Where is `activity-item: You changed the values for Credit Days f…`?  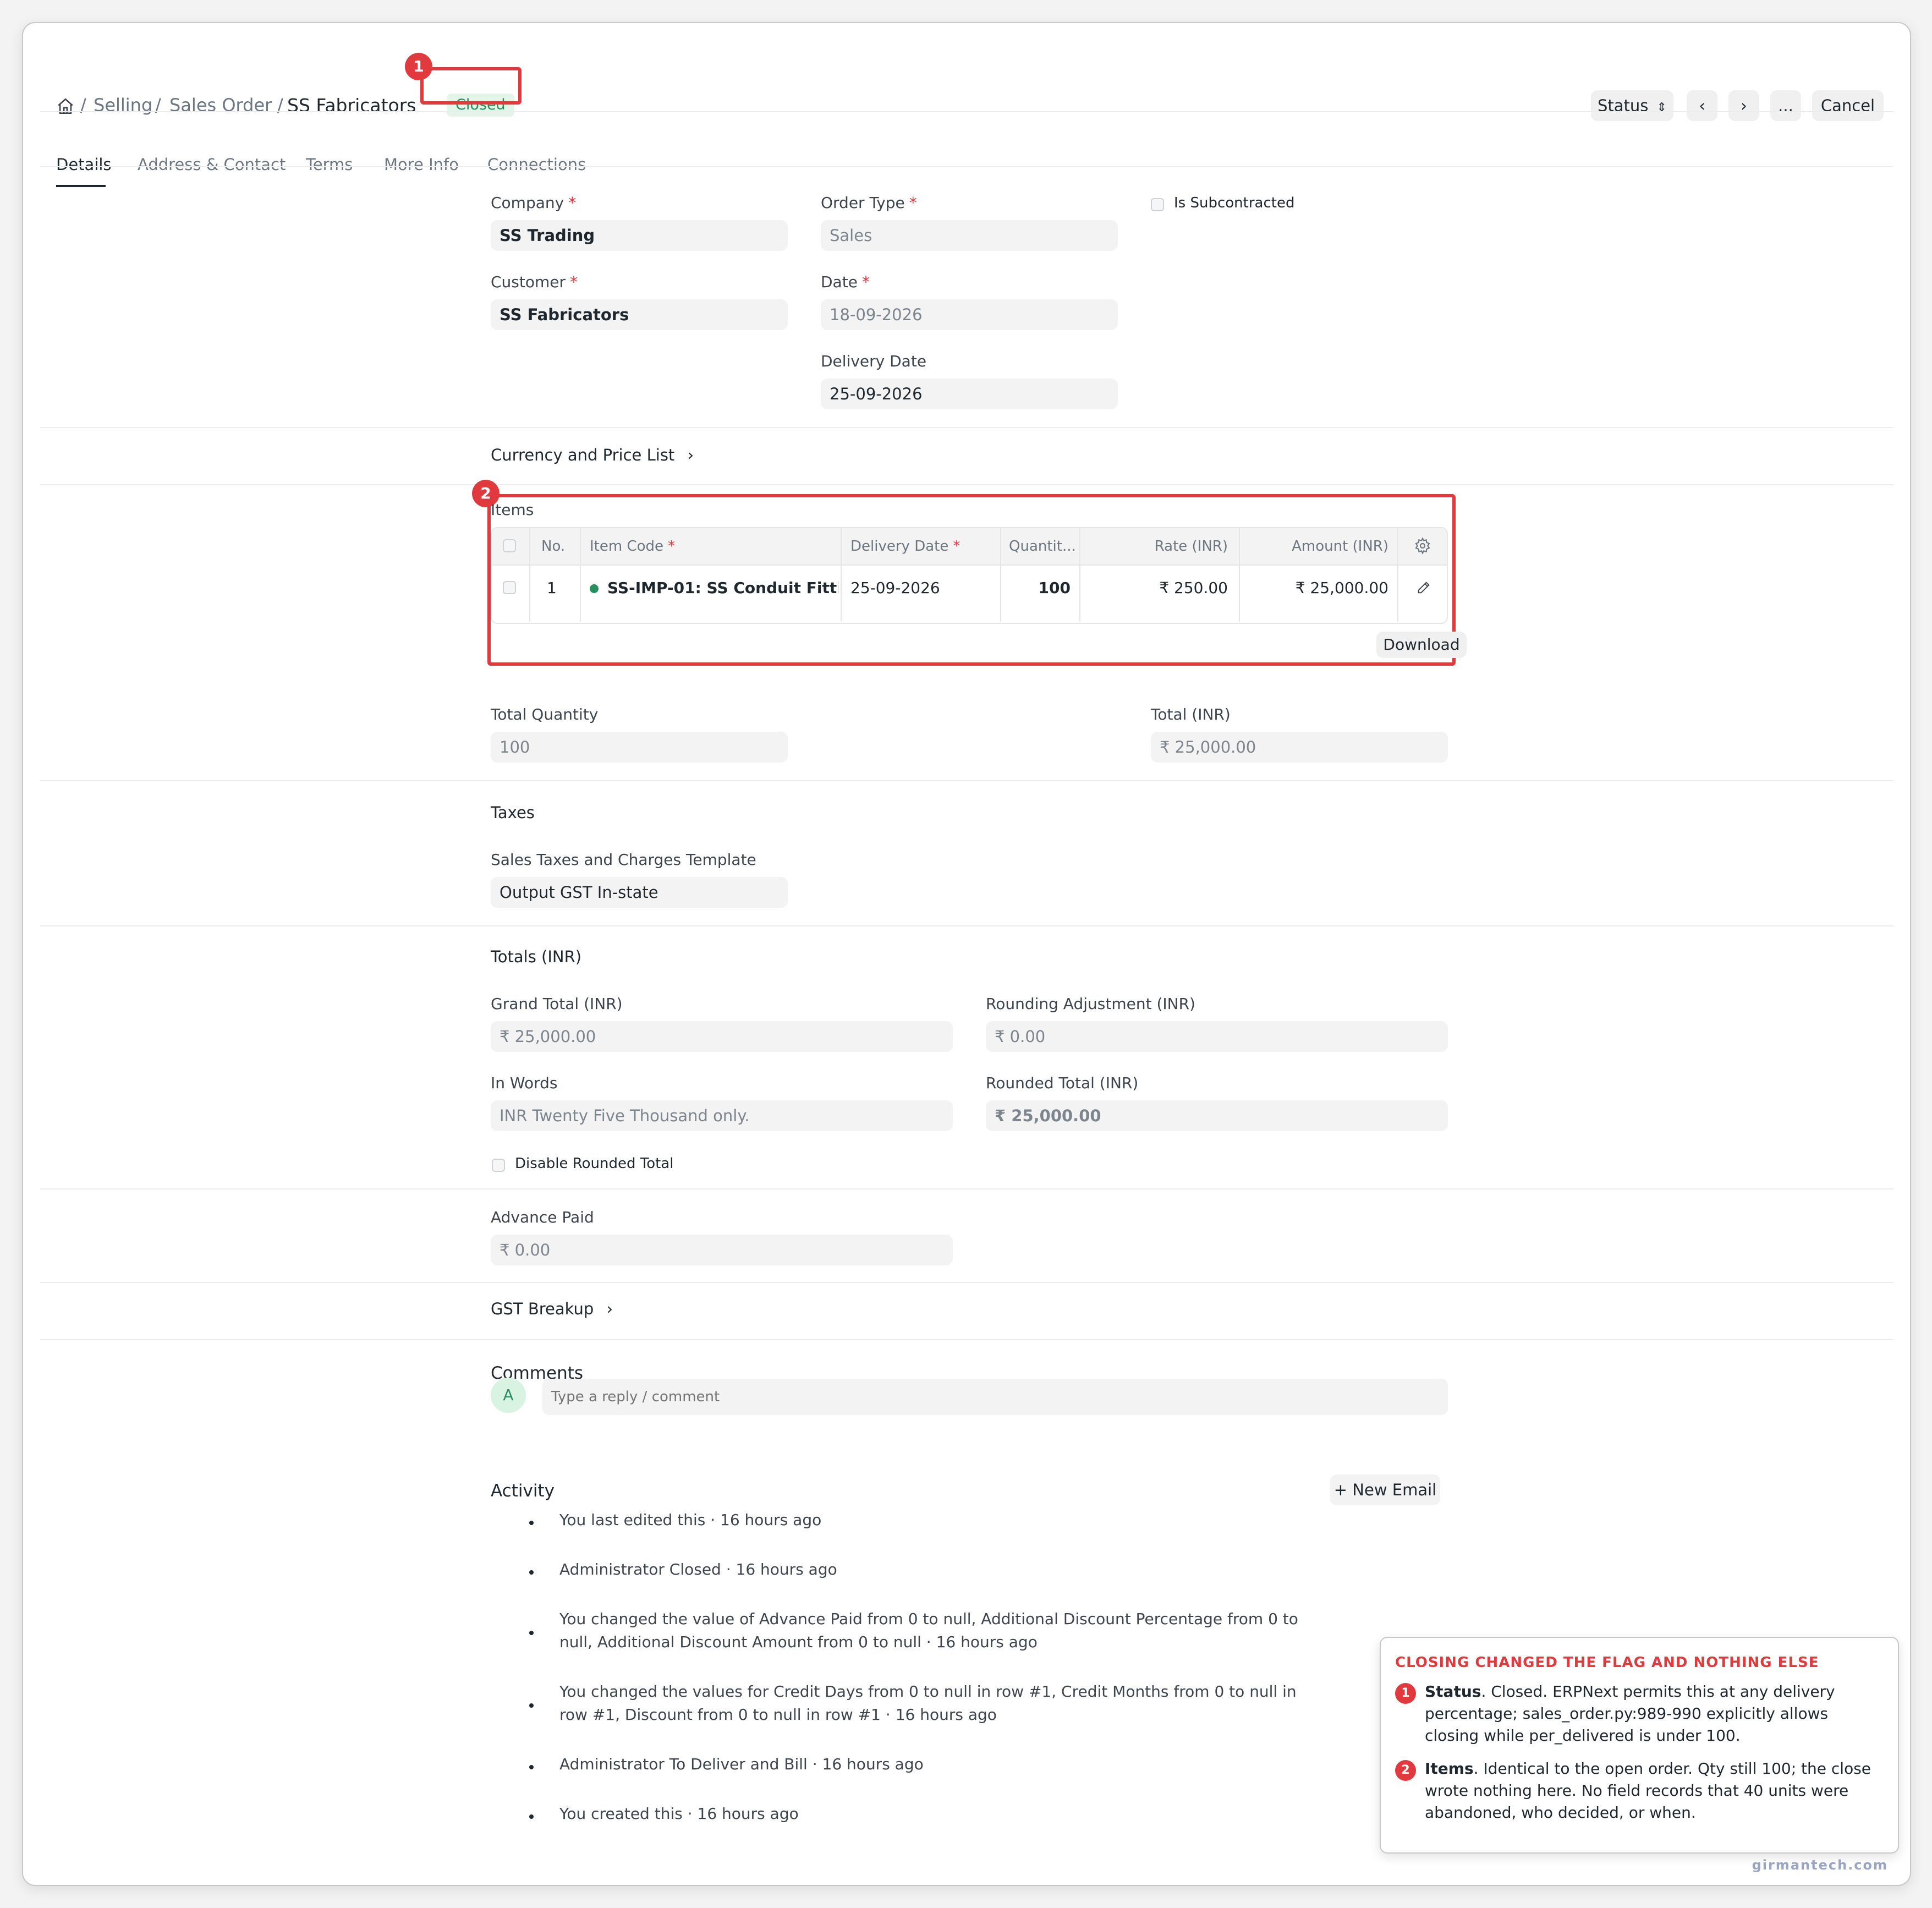 activity-item: You changed the values for Credit Days f… is located at coordinates (928, 1703).